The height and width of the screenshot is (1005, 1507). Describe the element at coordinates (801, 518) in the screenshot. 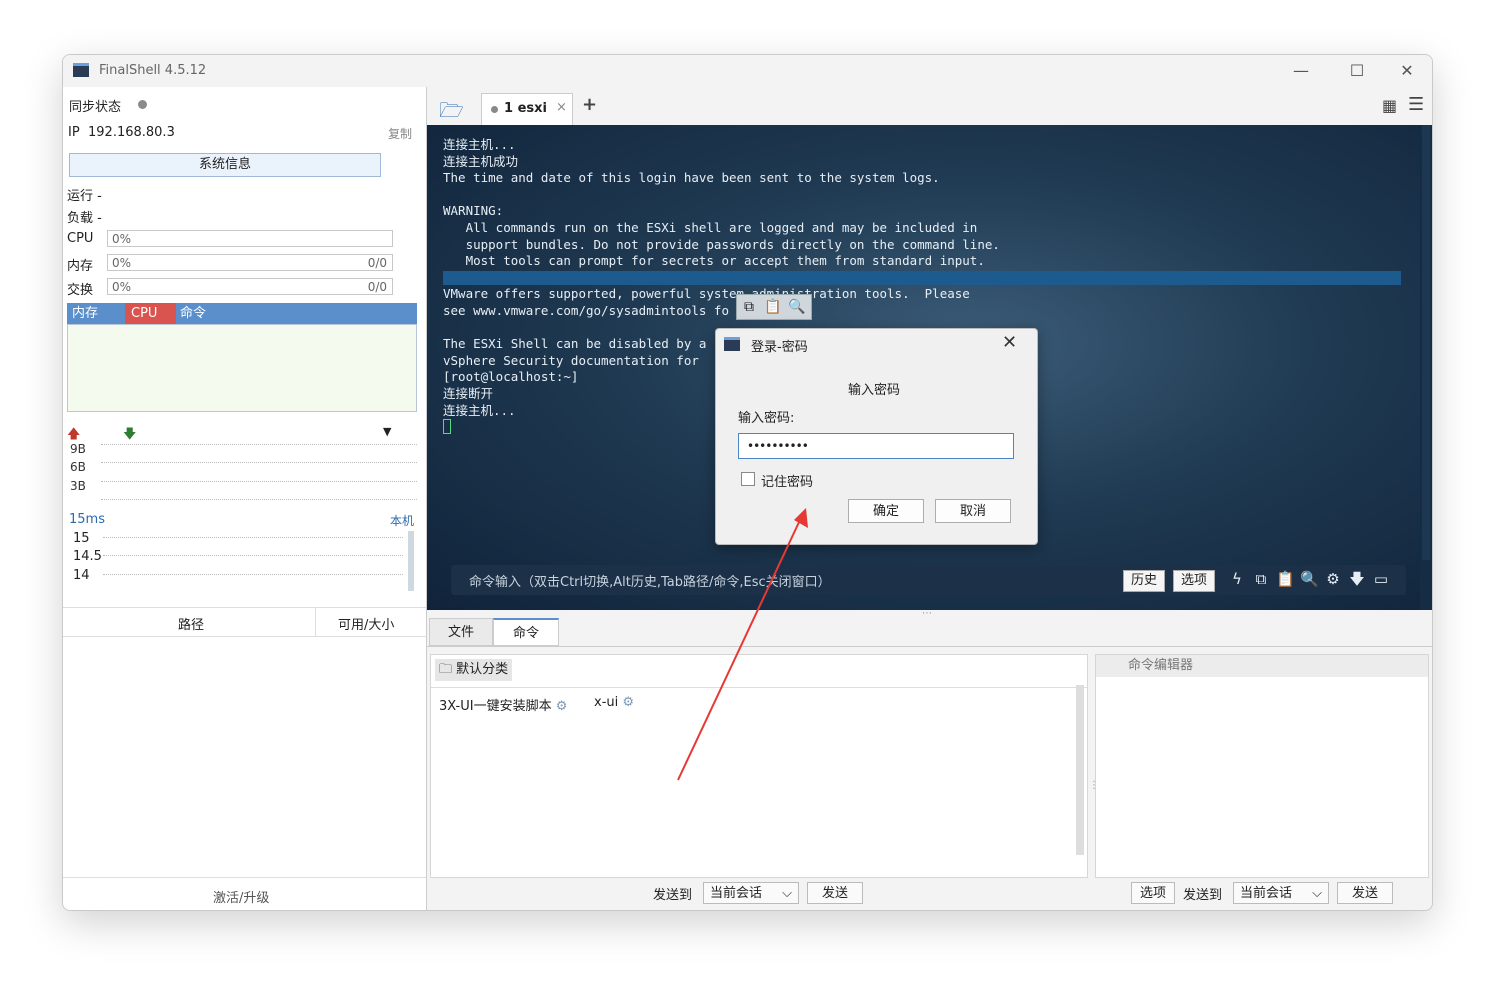

I see `annotation-arrow-head` at that location.